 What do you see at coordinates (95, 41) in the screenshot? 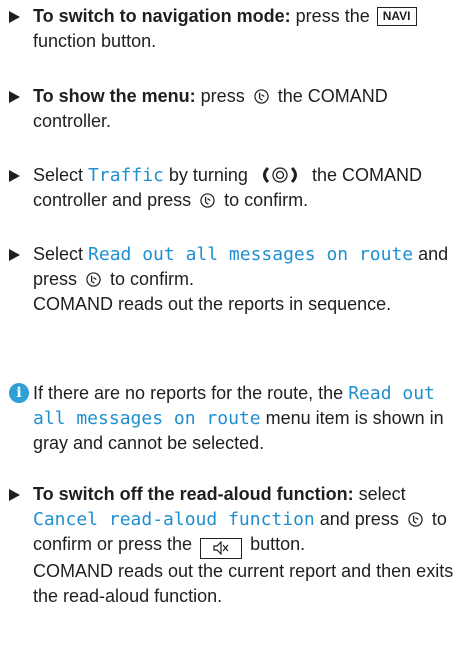
I see `step-text: function button.` at bounding box center [95, 41].